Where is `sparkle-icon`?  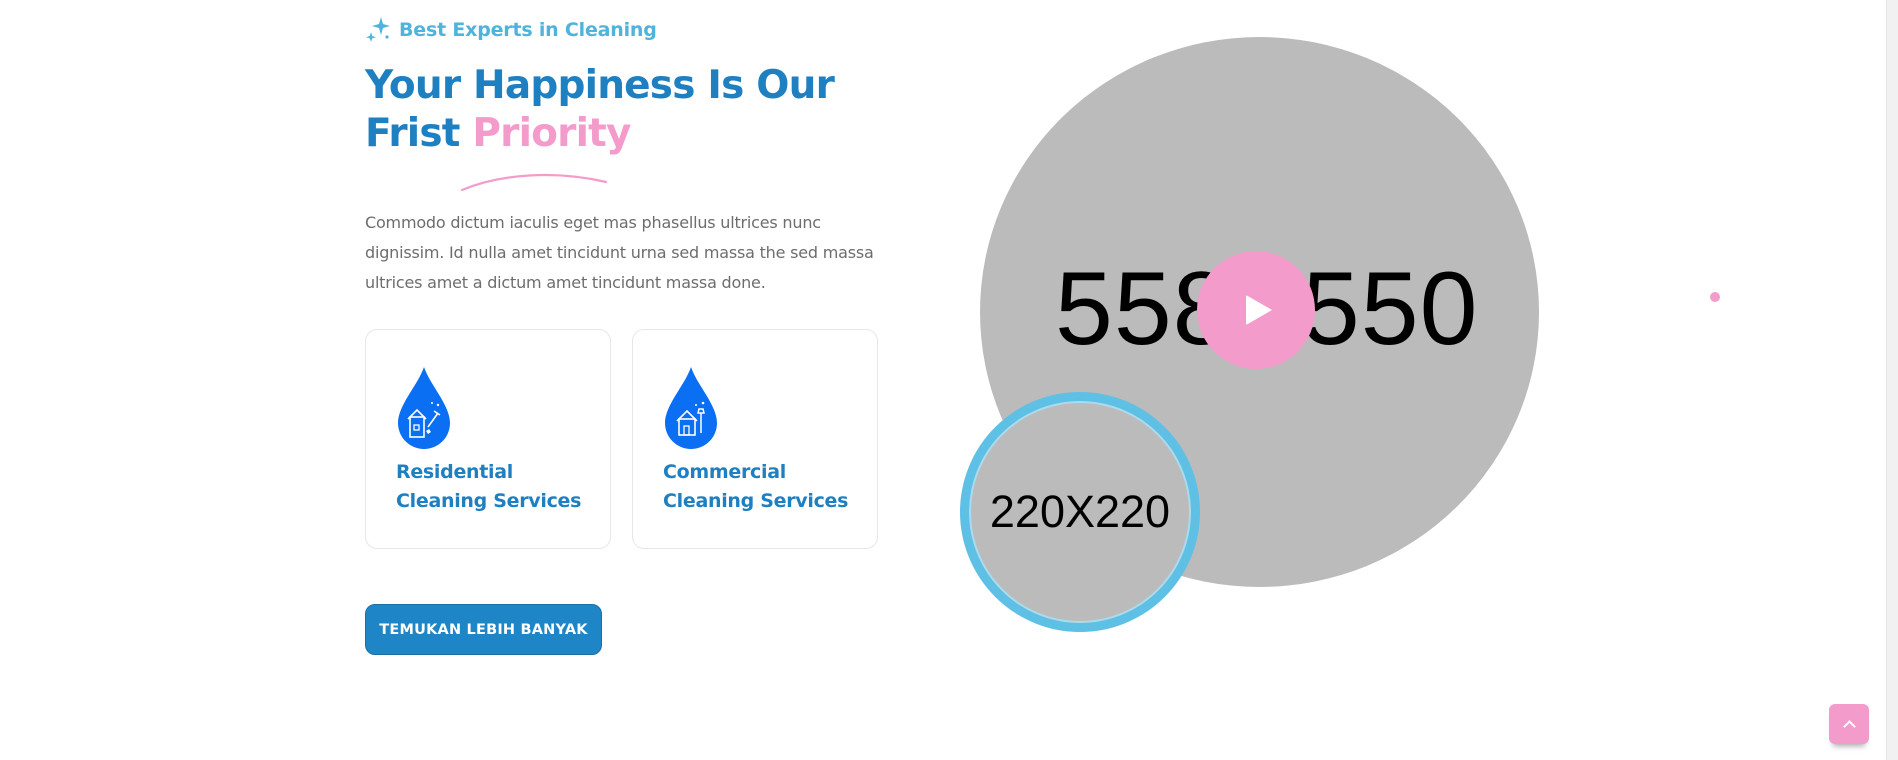 sparkle-icon is located at coordinates (378, 29).